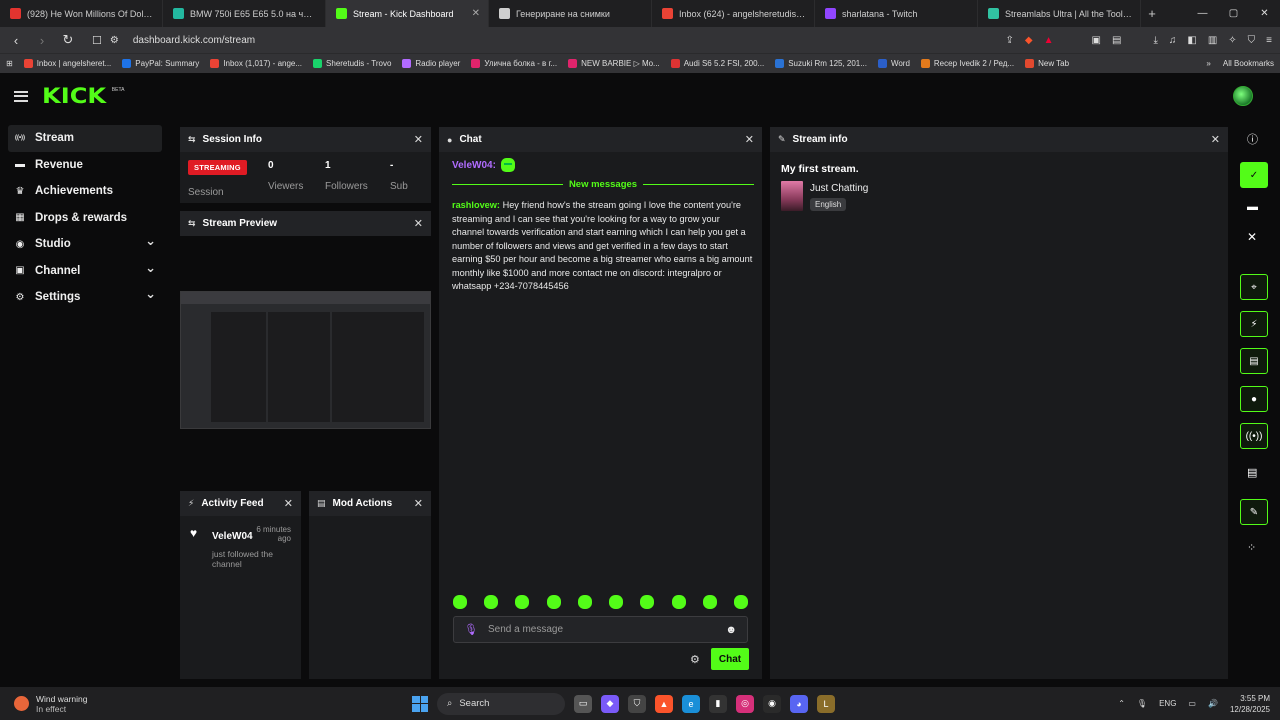  I want to click on bookmark-item: Sheretudis - Trovo, so click(352, 63).